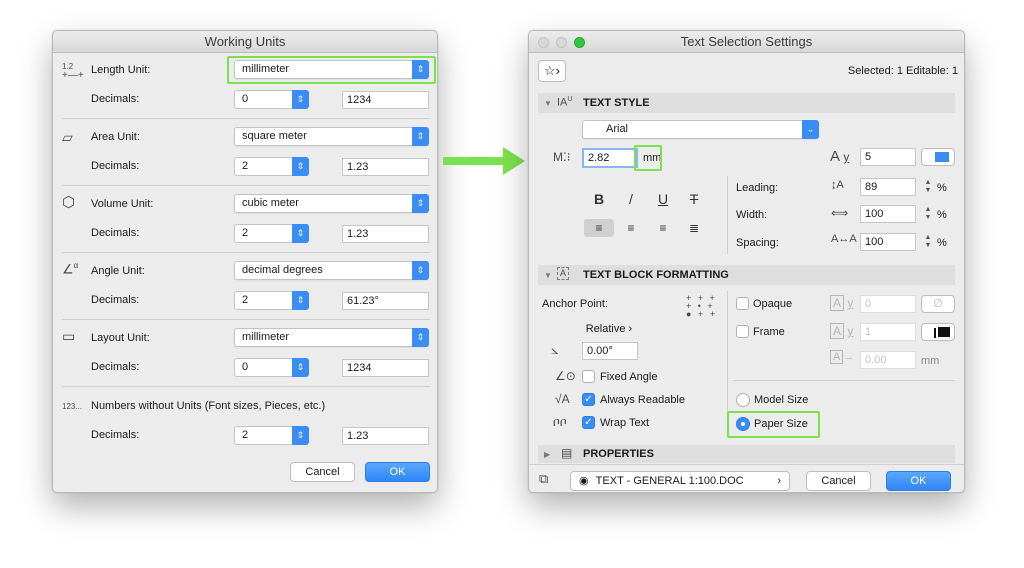  Describe the element at coordinates (579, 42) in the screenshot. I see `zoom-window-button` at that location.